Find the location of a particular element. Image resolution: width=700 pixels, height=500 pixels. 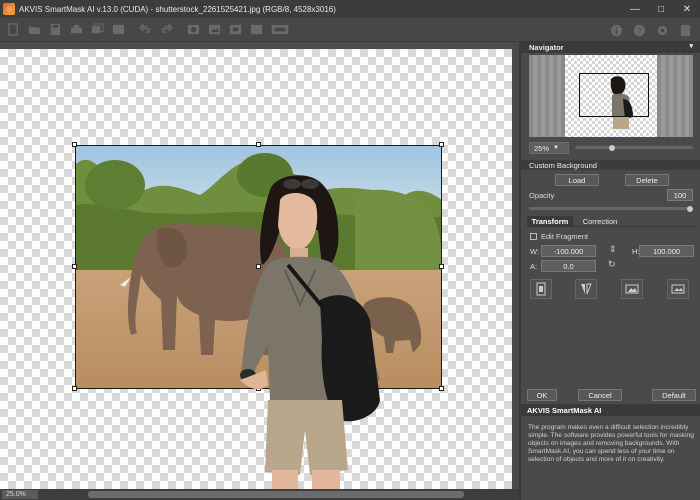

foreground-subject is located at coordinates (310, 332).